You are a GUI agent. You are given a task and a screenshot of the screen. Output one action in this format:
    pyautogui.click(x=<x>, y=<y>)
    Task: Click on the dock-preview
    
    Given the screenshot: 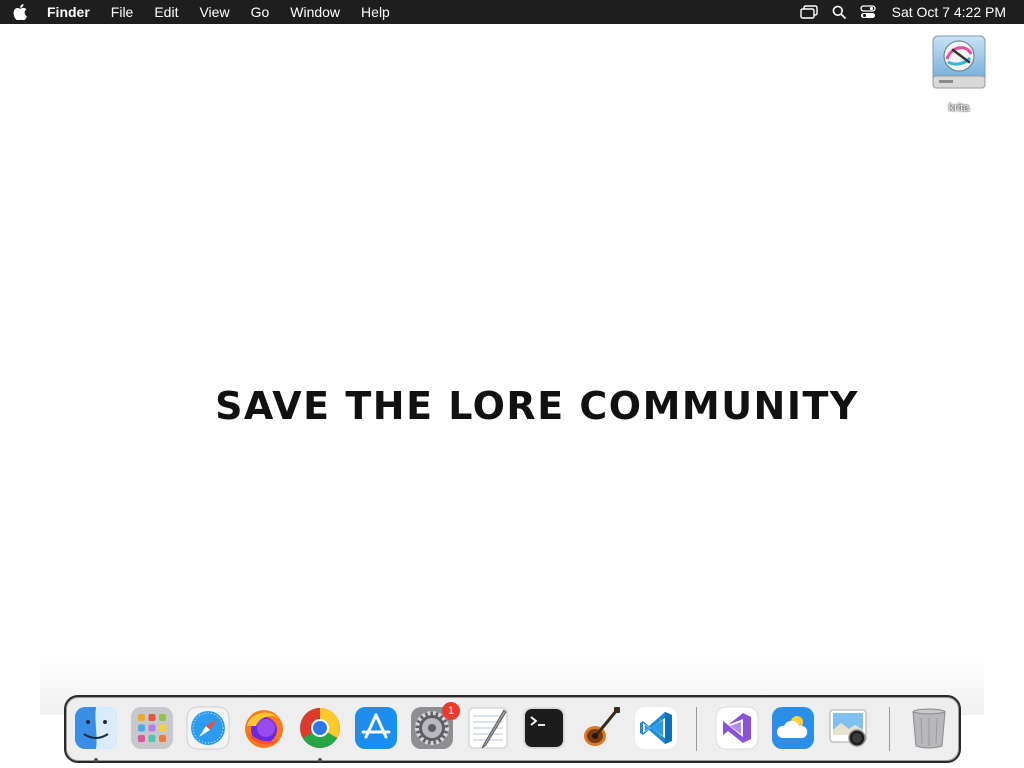 What is the action you would take?
    pyautogui.click(x=849, y=728)
    